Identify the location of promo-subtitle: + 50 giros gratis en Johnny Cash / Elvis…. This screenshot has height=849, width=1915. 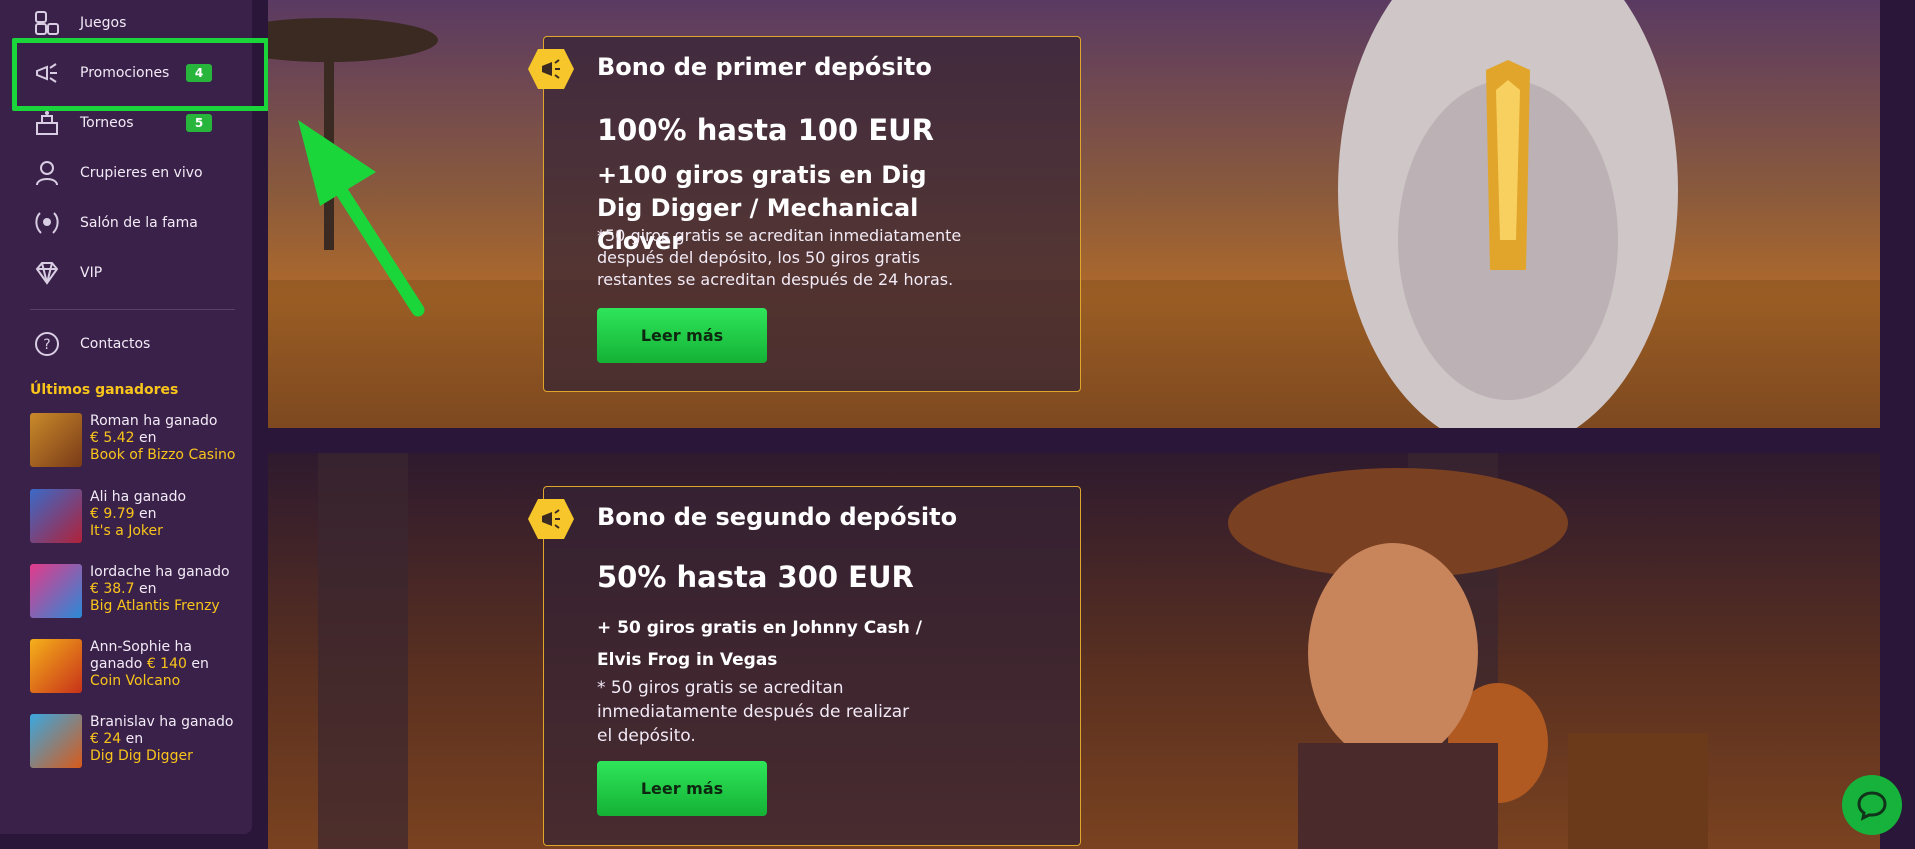
(760, 644).